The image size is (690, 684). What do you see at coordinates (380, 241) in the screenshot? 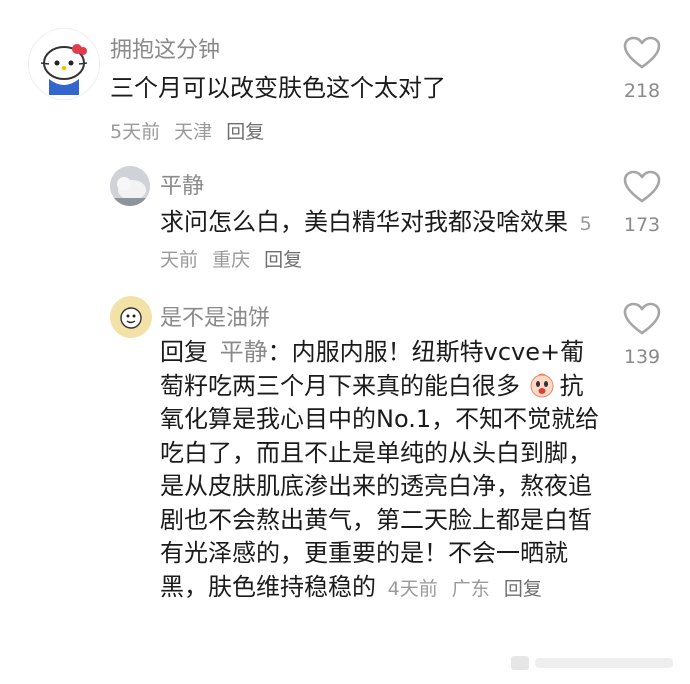
I see `comment-text: 求问怎么白，美白精华对我都没啥效果 5天前 重庆 回复` at bounding box center [380, 241].